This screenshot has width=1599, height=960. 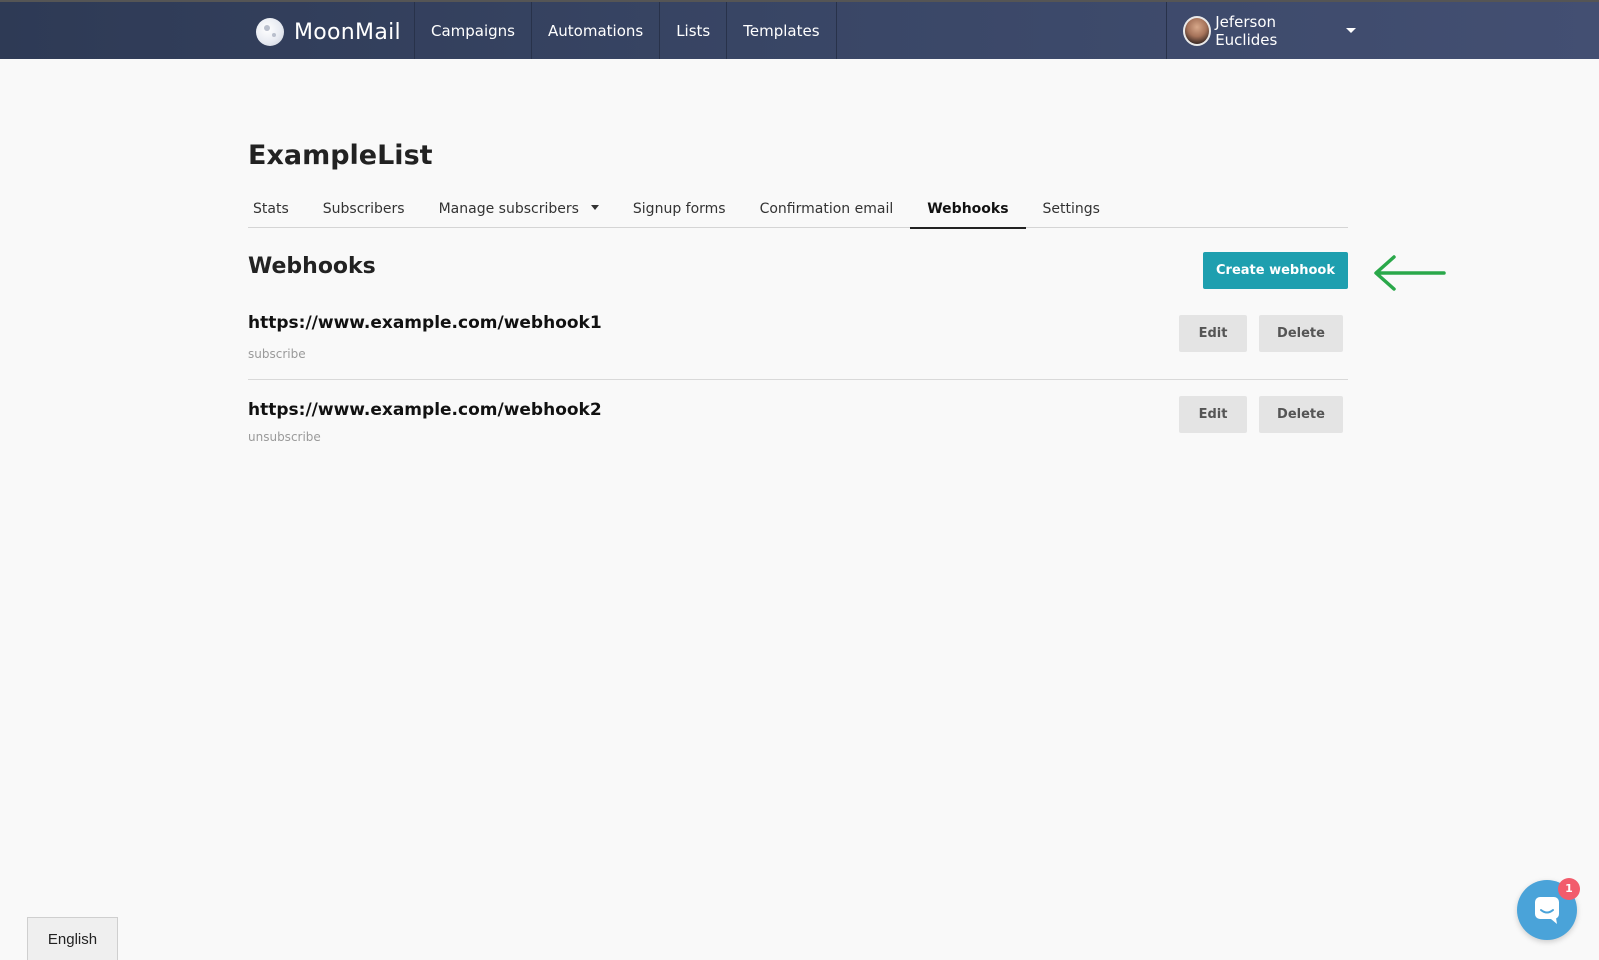 I want to click on user-name: Jeferson Euclides, so click(x=1246, y=30).